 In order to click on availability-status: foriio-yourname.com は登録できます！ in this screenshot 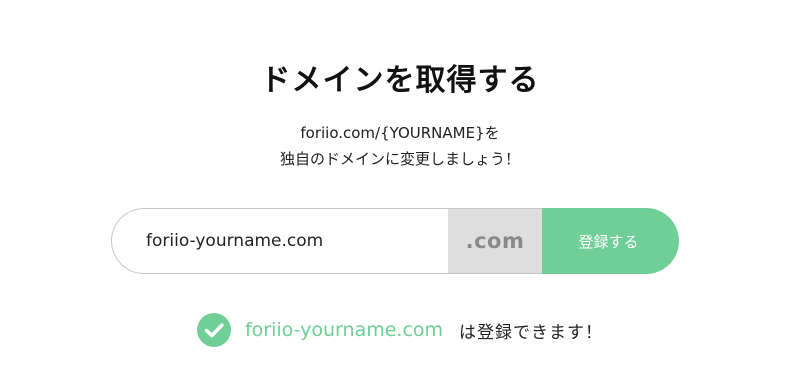, I will do `click(400, 330)`.